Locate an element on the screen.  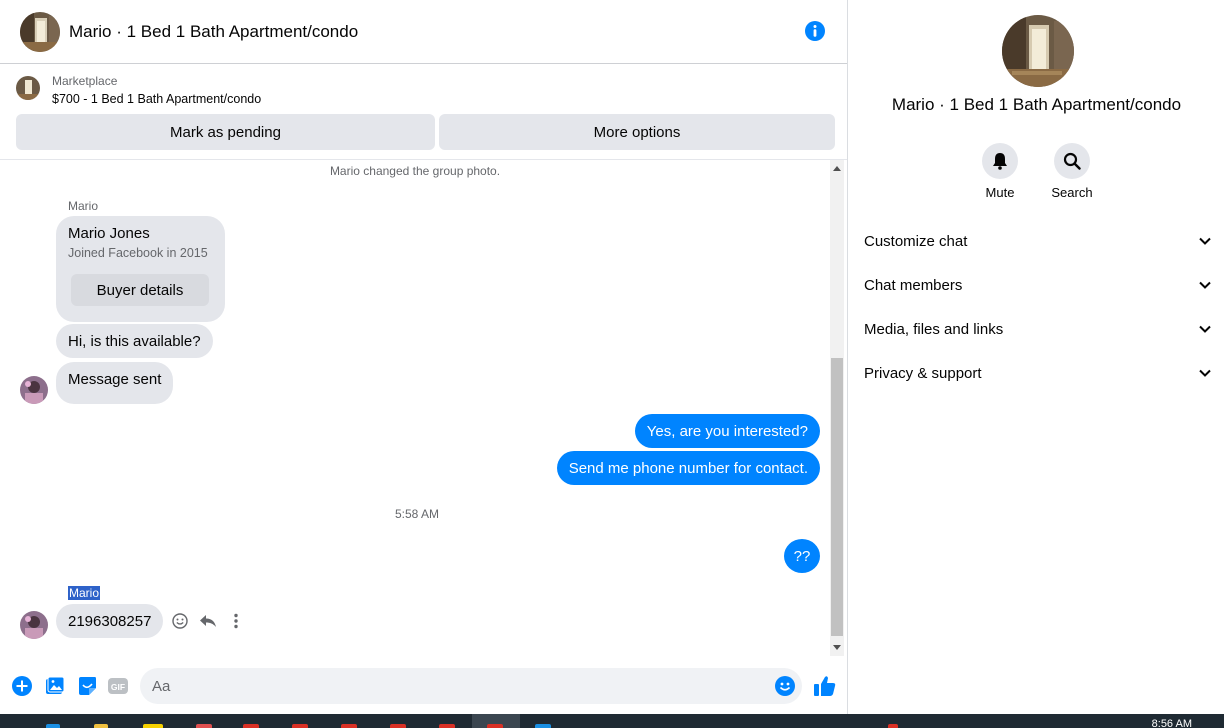
chat-members-row: Chat members is located at coordinates (1037, 285).